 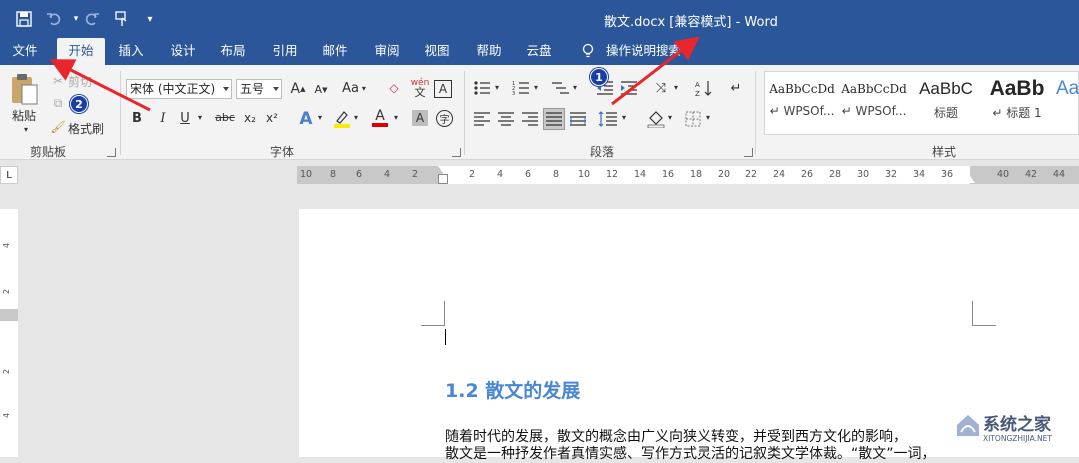 What do you see at coordinates (599, 77) in the screenshot?
I see `annotation-badge-1: 1` at bounding box center [599, 77].